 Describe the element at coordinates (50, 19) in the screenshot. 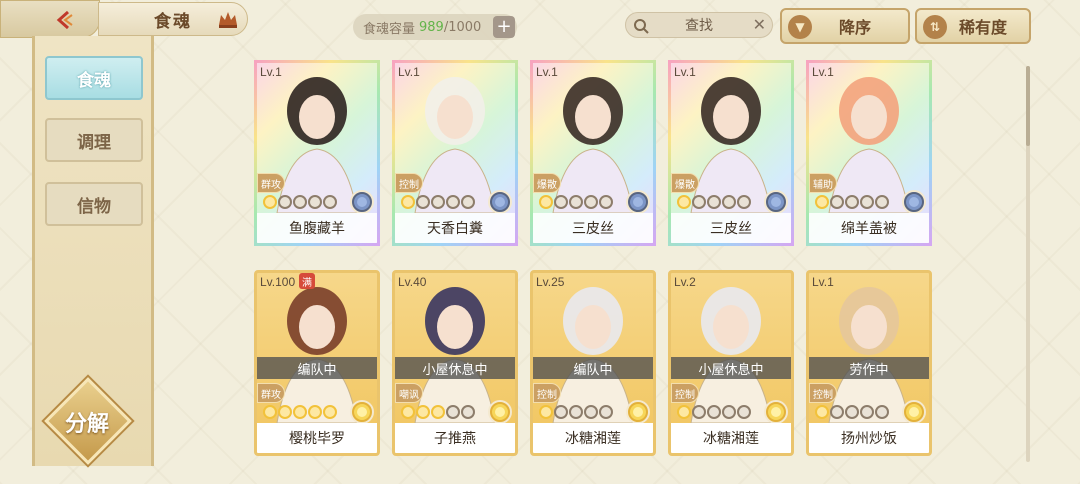

I see `back-button` at that location.